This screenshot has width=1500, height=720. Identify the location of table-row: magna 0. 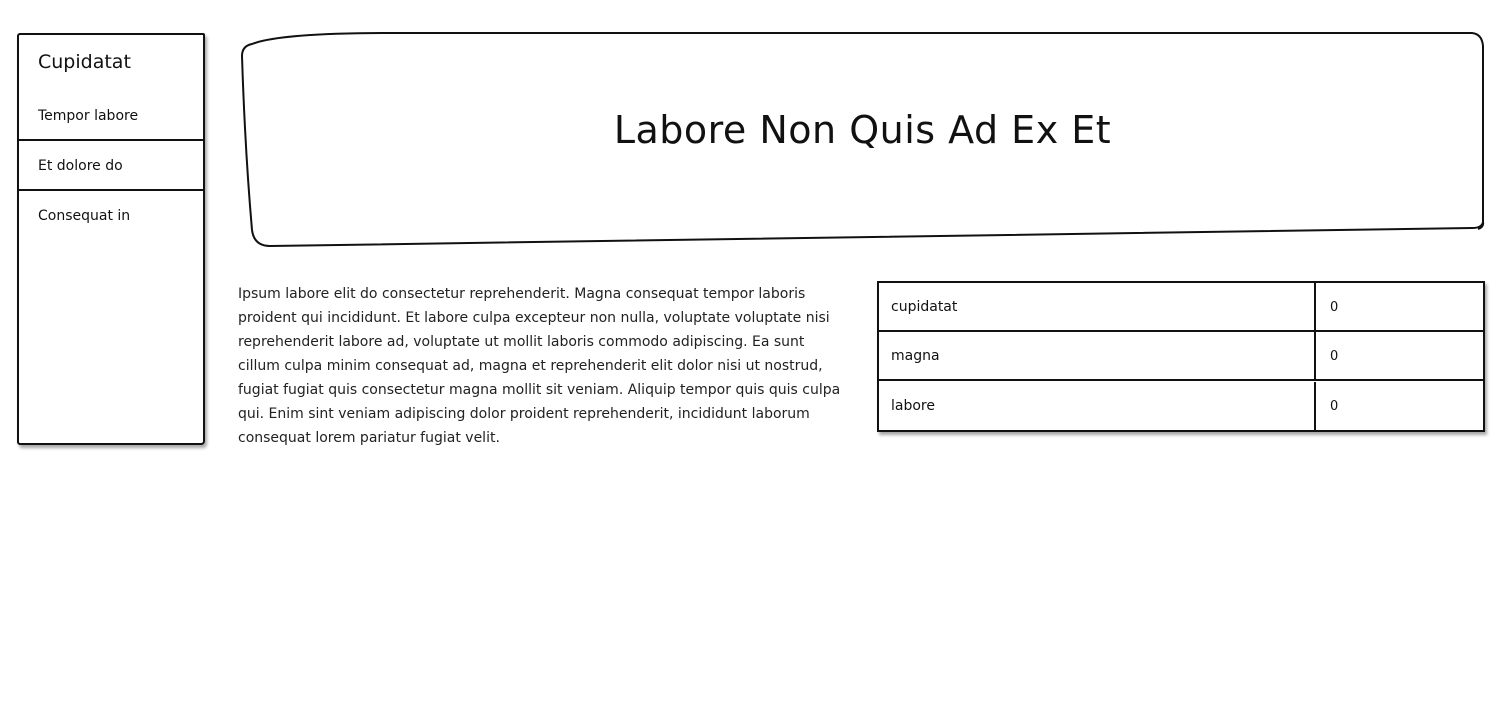
(1181, 356).